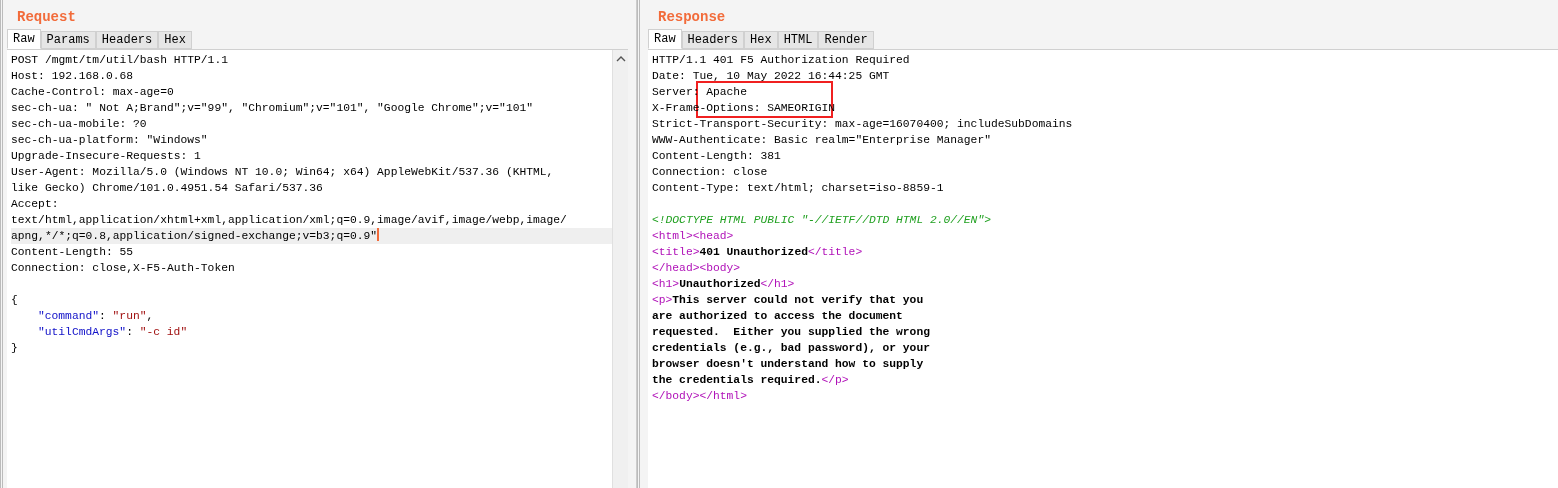  I want to click on code-line: {, so click(15, 300).